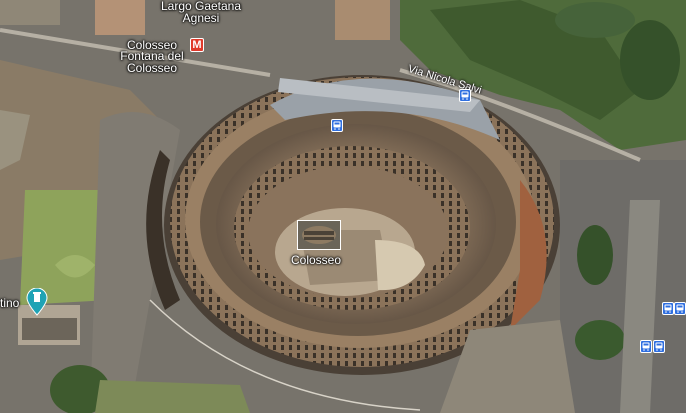  What do you see at coordinates (152, 62) in the screenshot?
I see `fontana-label: Fontana del Colosseo` at bounding box center [152, 62].